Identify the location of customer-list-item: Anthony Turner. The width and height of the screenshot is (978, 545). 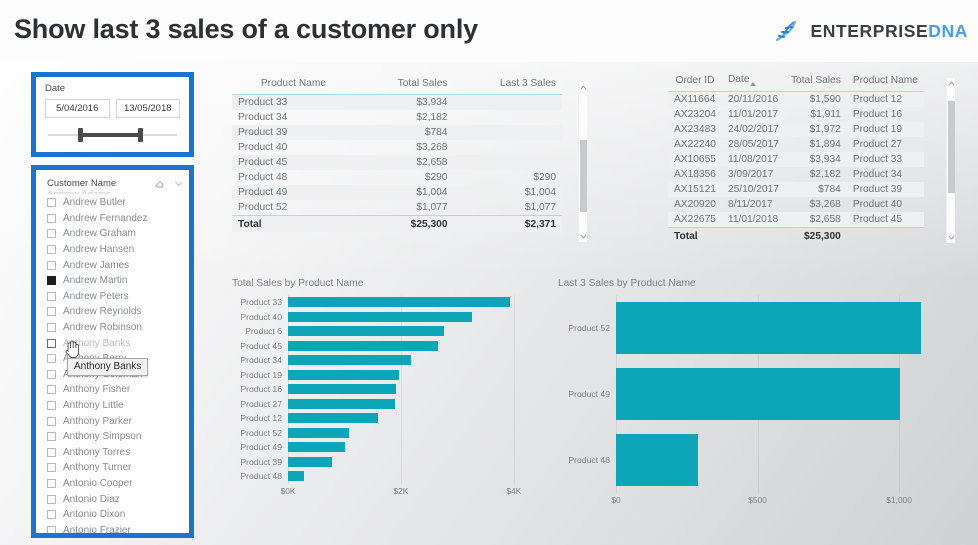
(112, 468).